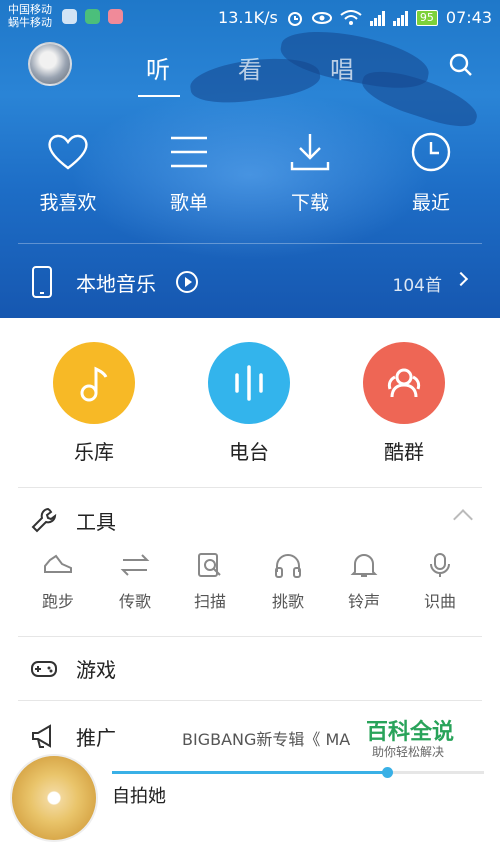 The width and height of the screenshot is (500, 842). What do you see at coordinates (461, 65) in the screenshot?
I see `search-icon` at bounding box center [461, 65].